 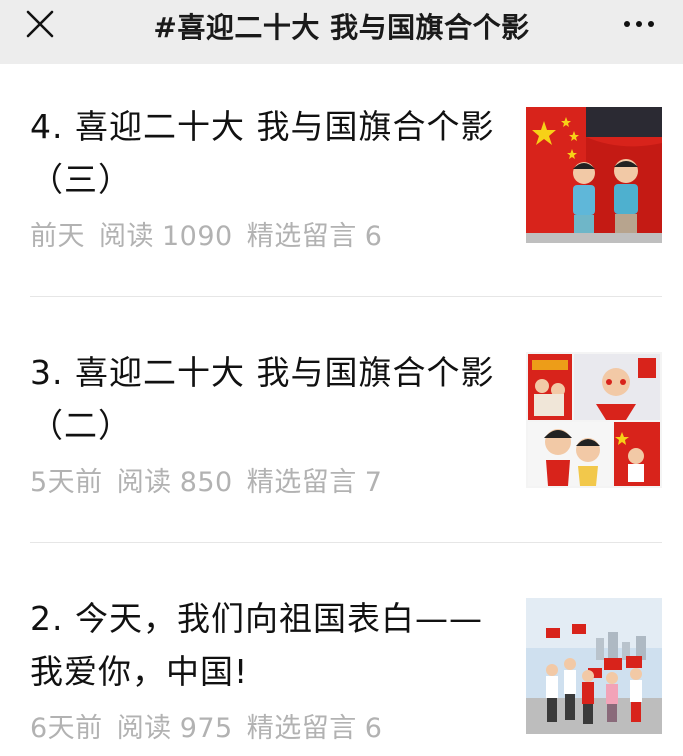 I want to click on article-date: 5天前, so click(x=66, y=482).